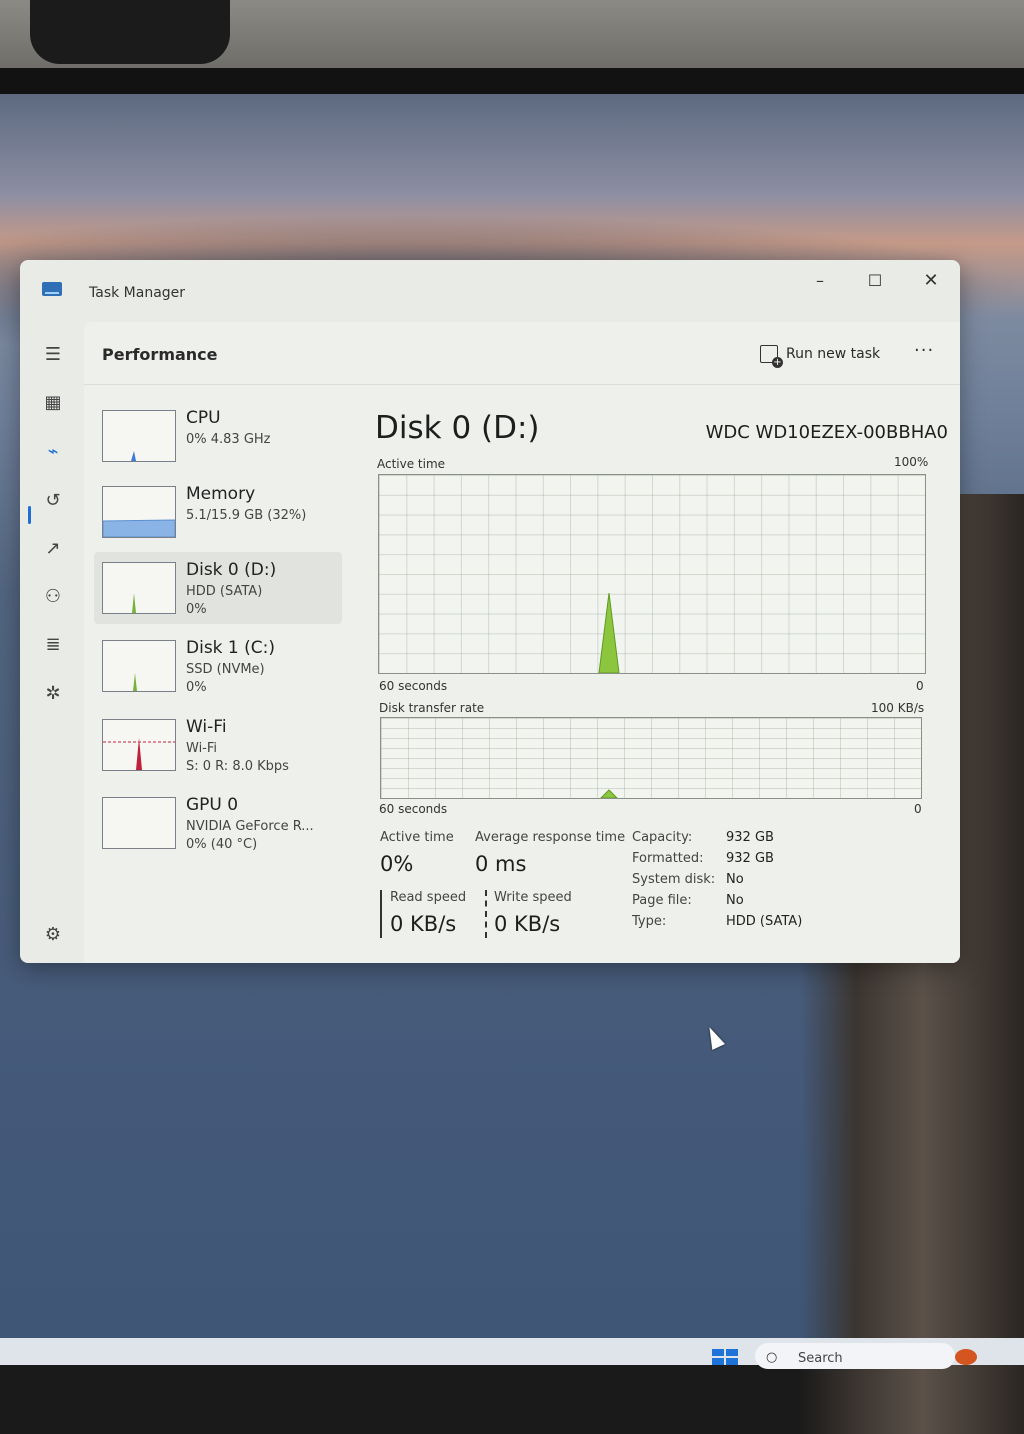  I want to click on device-name: GPU 0, so click(212, 805).